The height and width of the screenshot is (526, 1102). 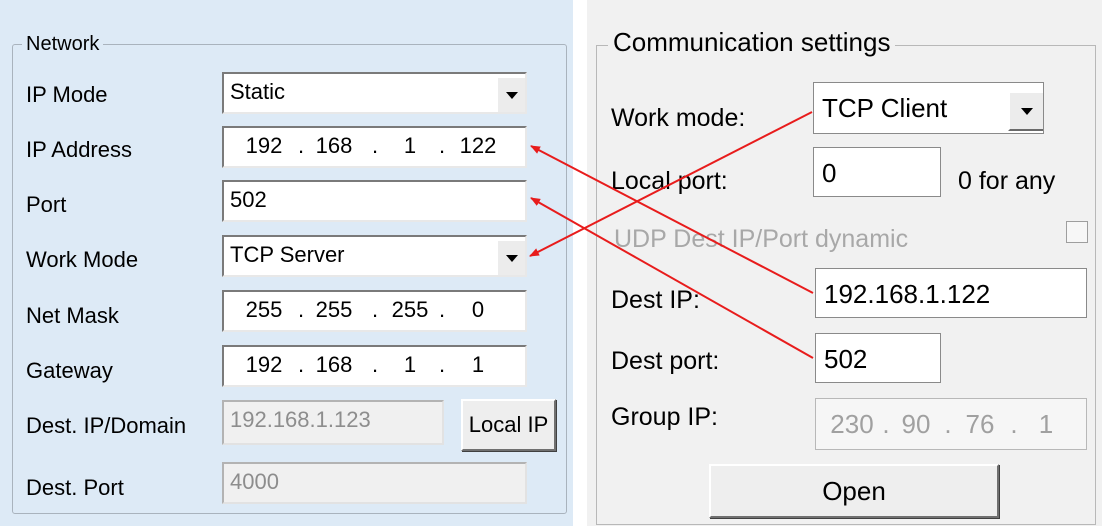 I want to click on annotation-arrows, so click(x=671, y=235).